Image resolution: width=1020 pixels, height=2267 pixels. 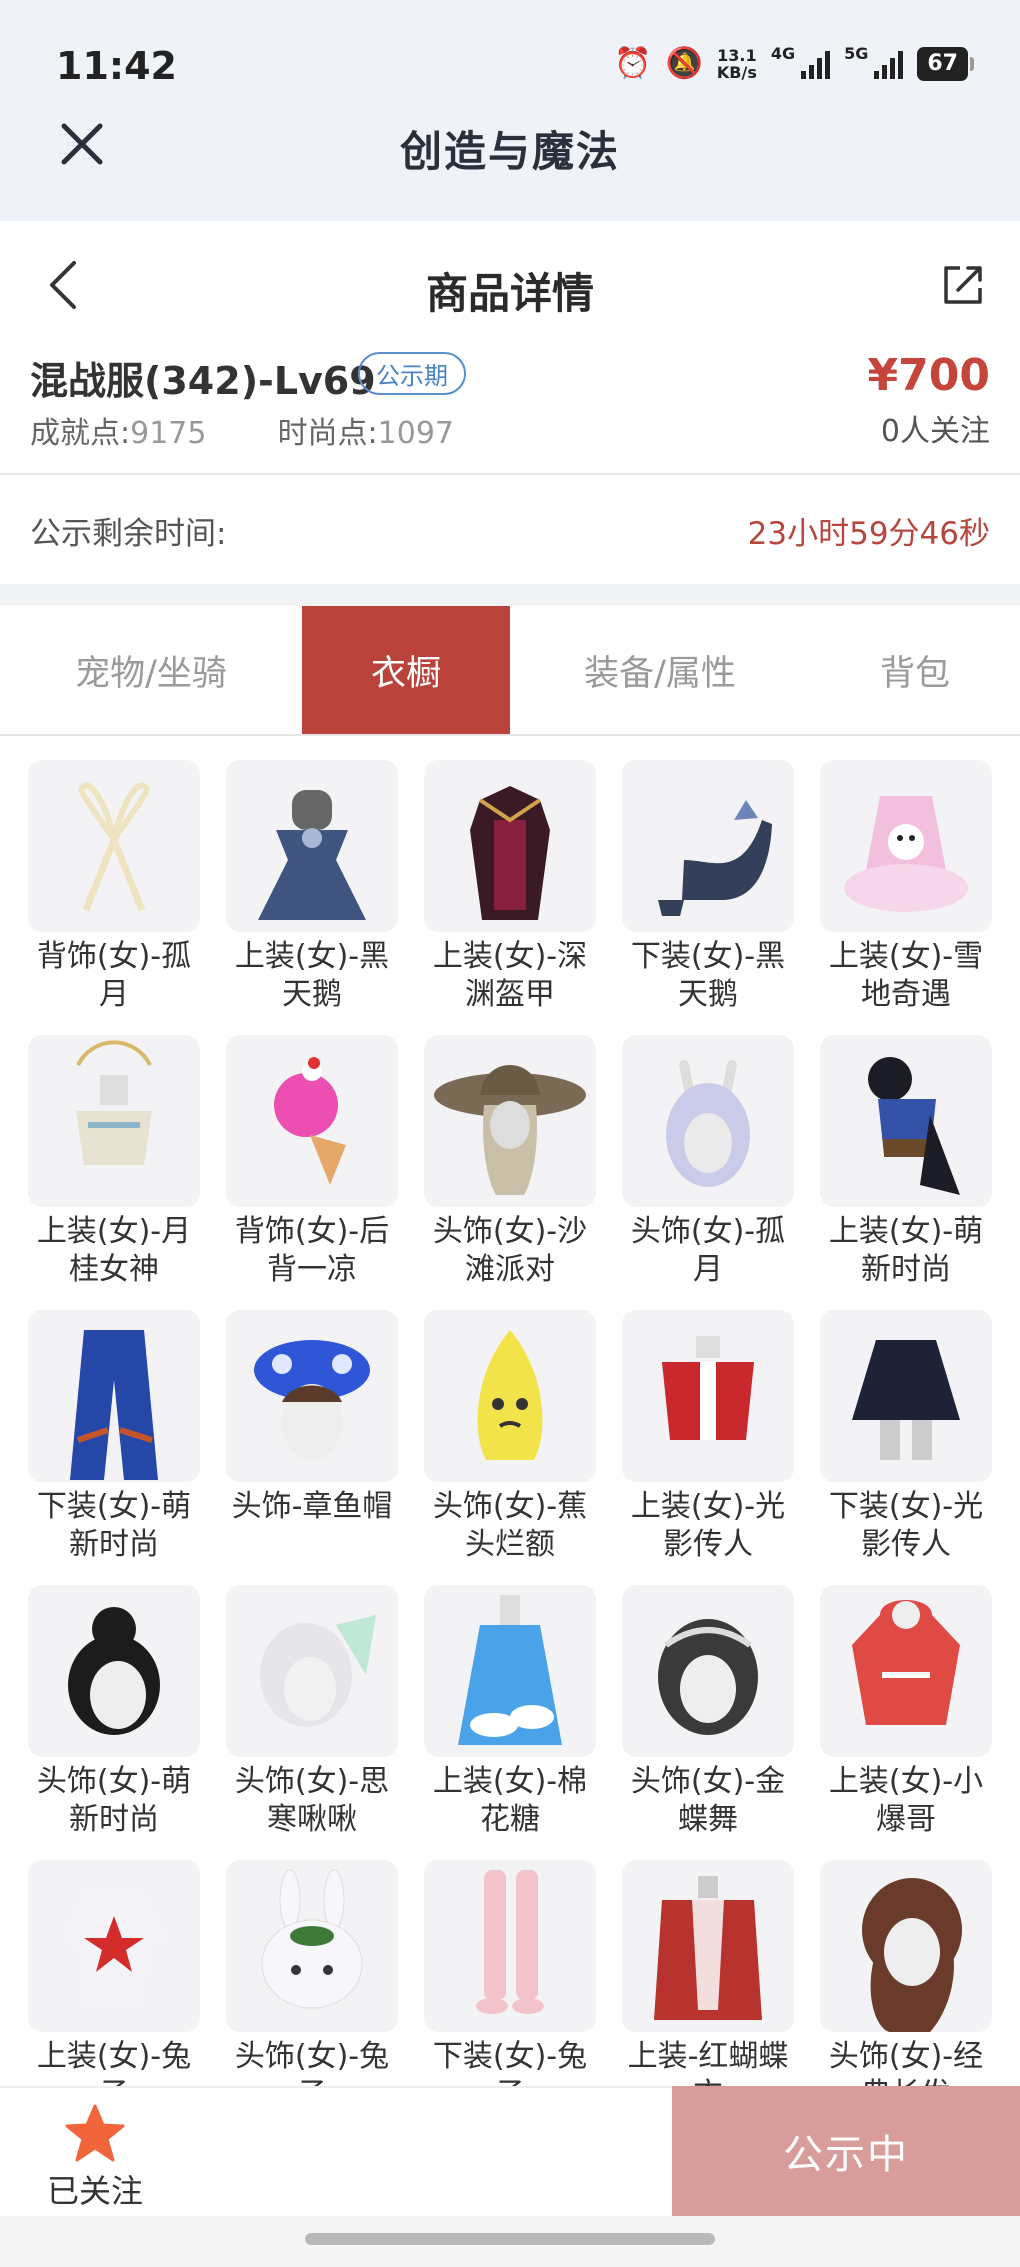 I want to click on category-tabs: 宠物/坐骑 衣橱 装备/属性 背包, so click(x=510, y=671).